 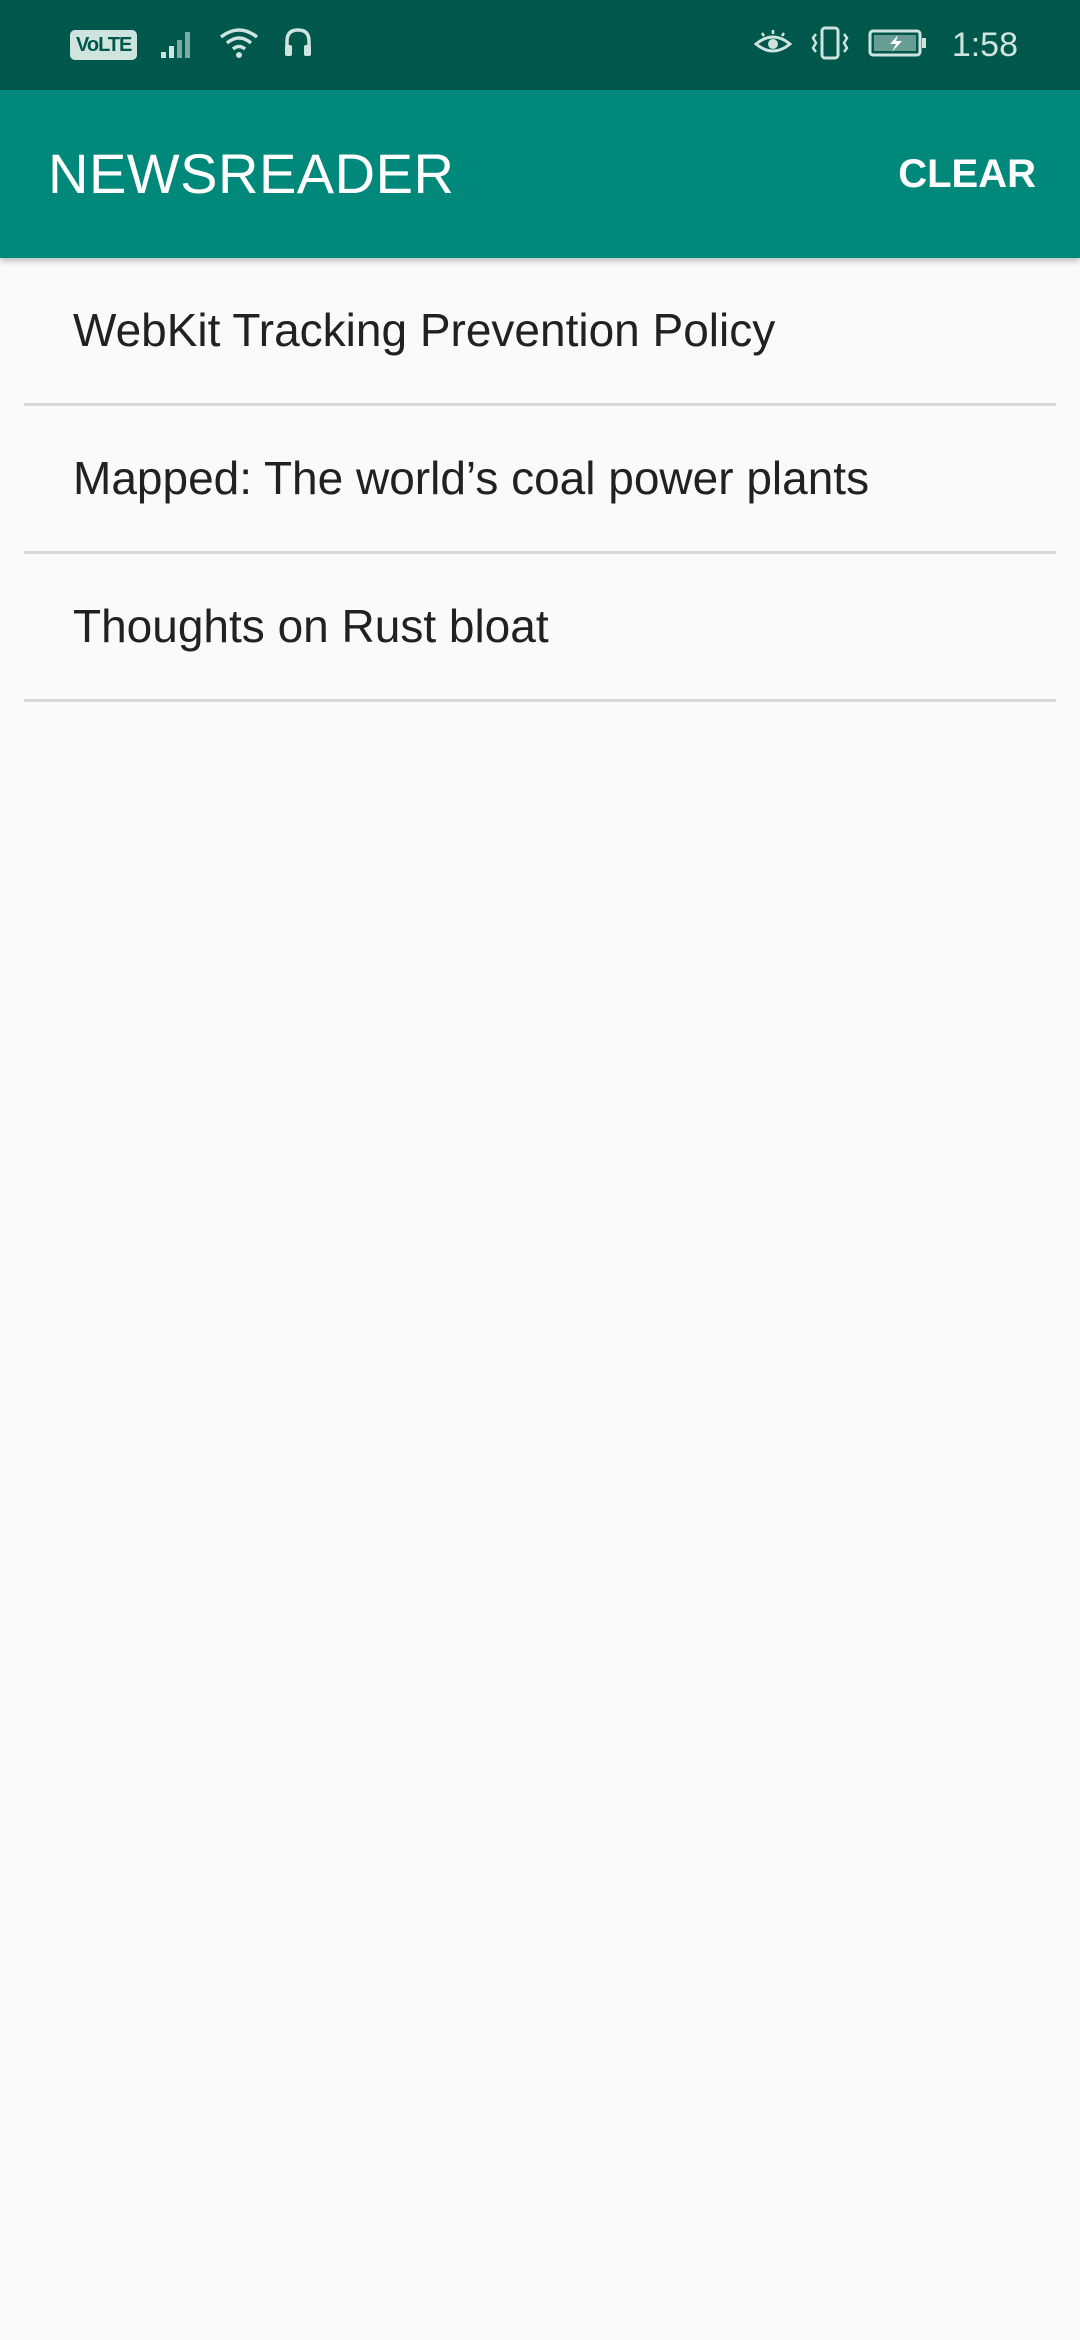 I want to click on battery-charging-icon, so click(x=898, y=45).